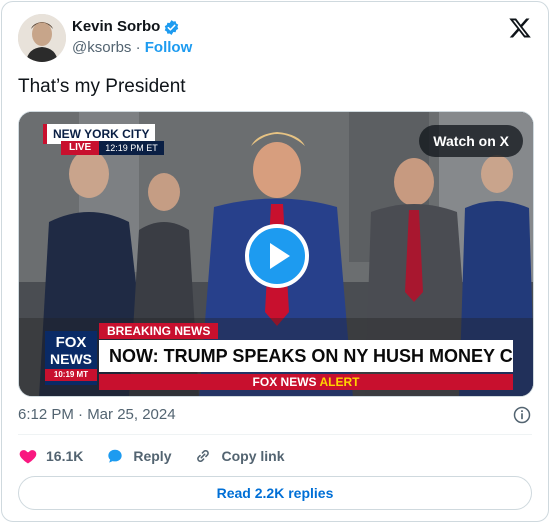  What do you see at coordinates (169, 47) in the screenshot?
I see `follow-button: Follow` at bounding box center [169, 47].